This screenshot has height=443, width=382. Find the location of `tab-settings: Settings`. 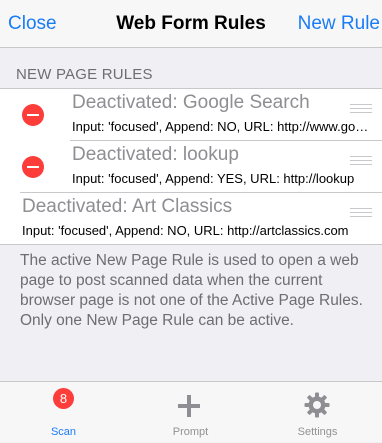

tab-settings: Settings is located at coordinates (317, 412).